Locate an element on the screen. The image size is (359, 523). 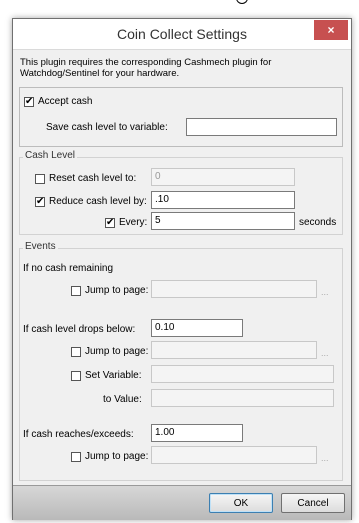
save-cash-label: Save cash level to variable: is located at coordinates (107, 127).